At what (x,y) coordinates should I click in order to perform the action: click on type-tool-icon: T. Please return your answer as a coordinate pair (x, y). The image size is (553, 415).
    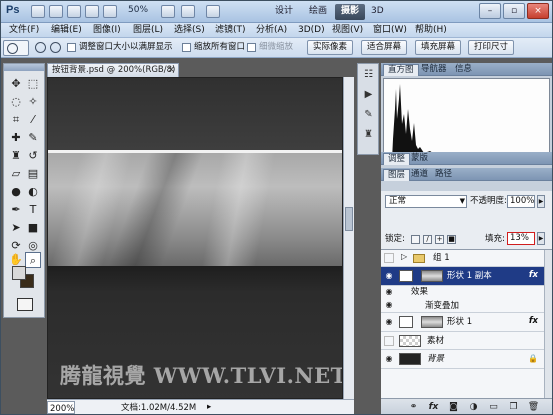
    Looking at the image, I should click on (33, 210).